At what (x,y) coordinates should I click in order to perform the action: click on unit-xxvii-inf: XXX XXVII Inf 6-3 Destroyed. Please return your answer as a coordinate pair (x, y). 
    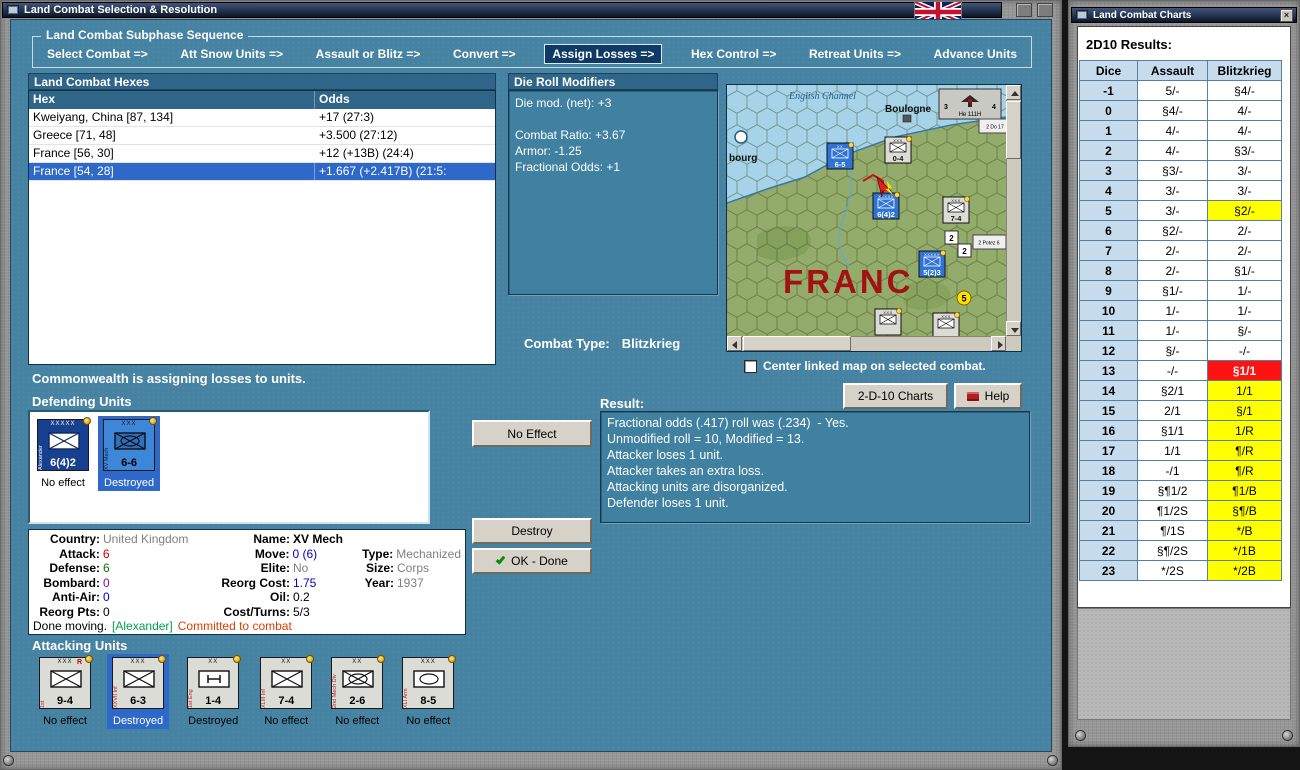
    Looking at the image, I should click on (138, 691).